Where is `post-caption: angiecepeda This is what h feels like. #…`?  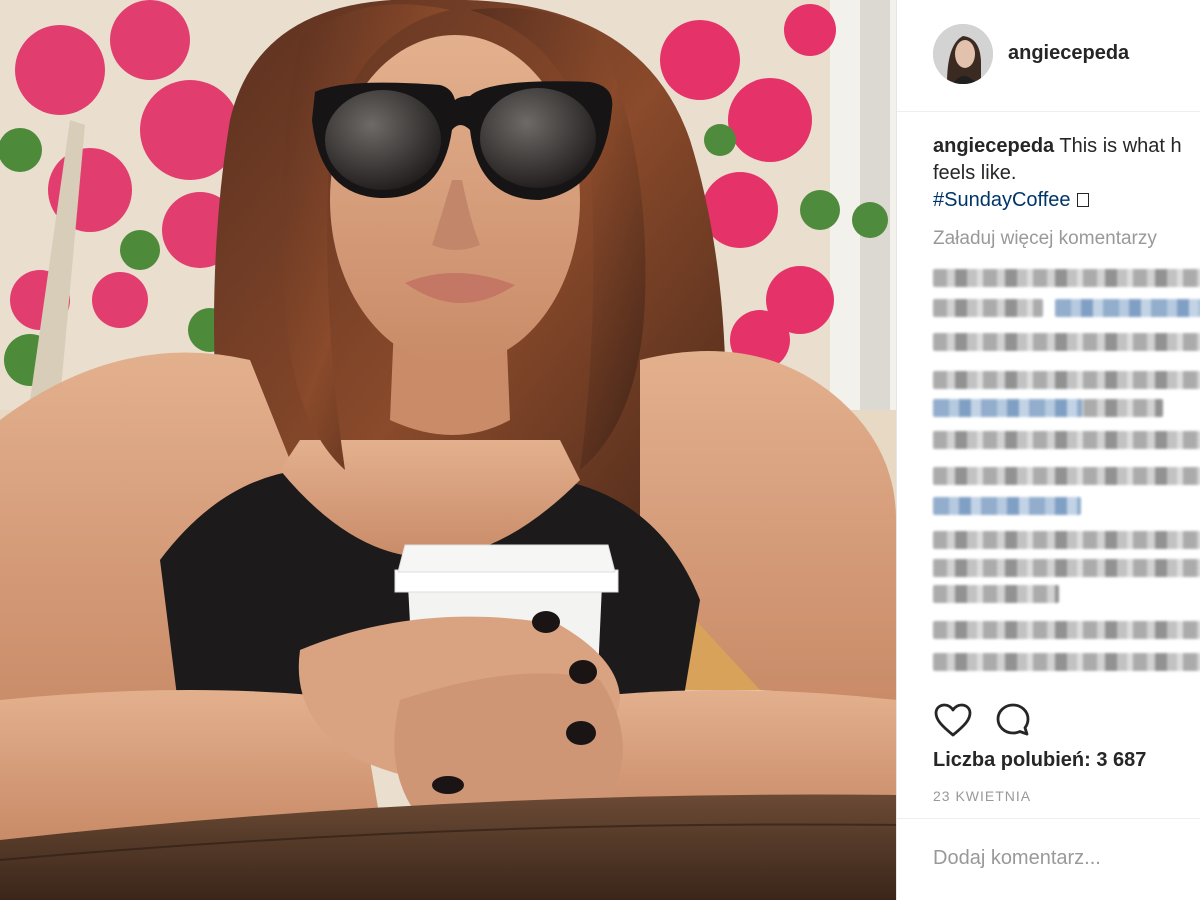 post-caption: angiecepeda This is what h feels like. #… is located at coordinates (1066, 173).